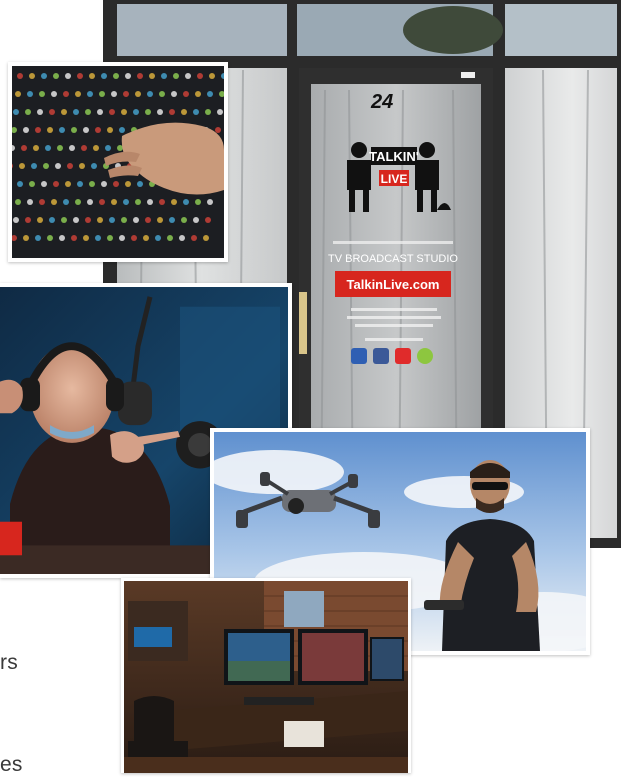 The width and height of the screenshot is (621, 777). What do you see at coordinates (394, 179) in the screenshot?
I see `logo-line2: LIVE` at bounding box center [394, 179].